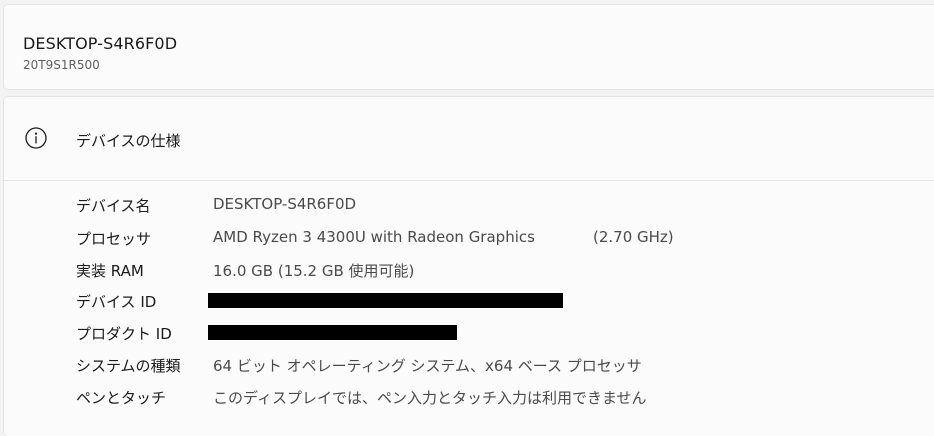 This screenshot has width=934, height=436. Describe the element at coordinates (36, 138) in the screenshot. I see `info-icon` at that location.